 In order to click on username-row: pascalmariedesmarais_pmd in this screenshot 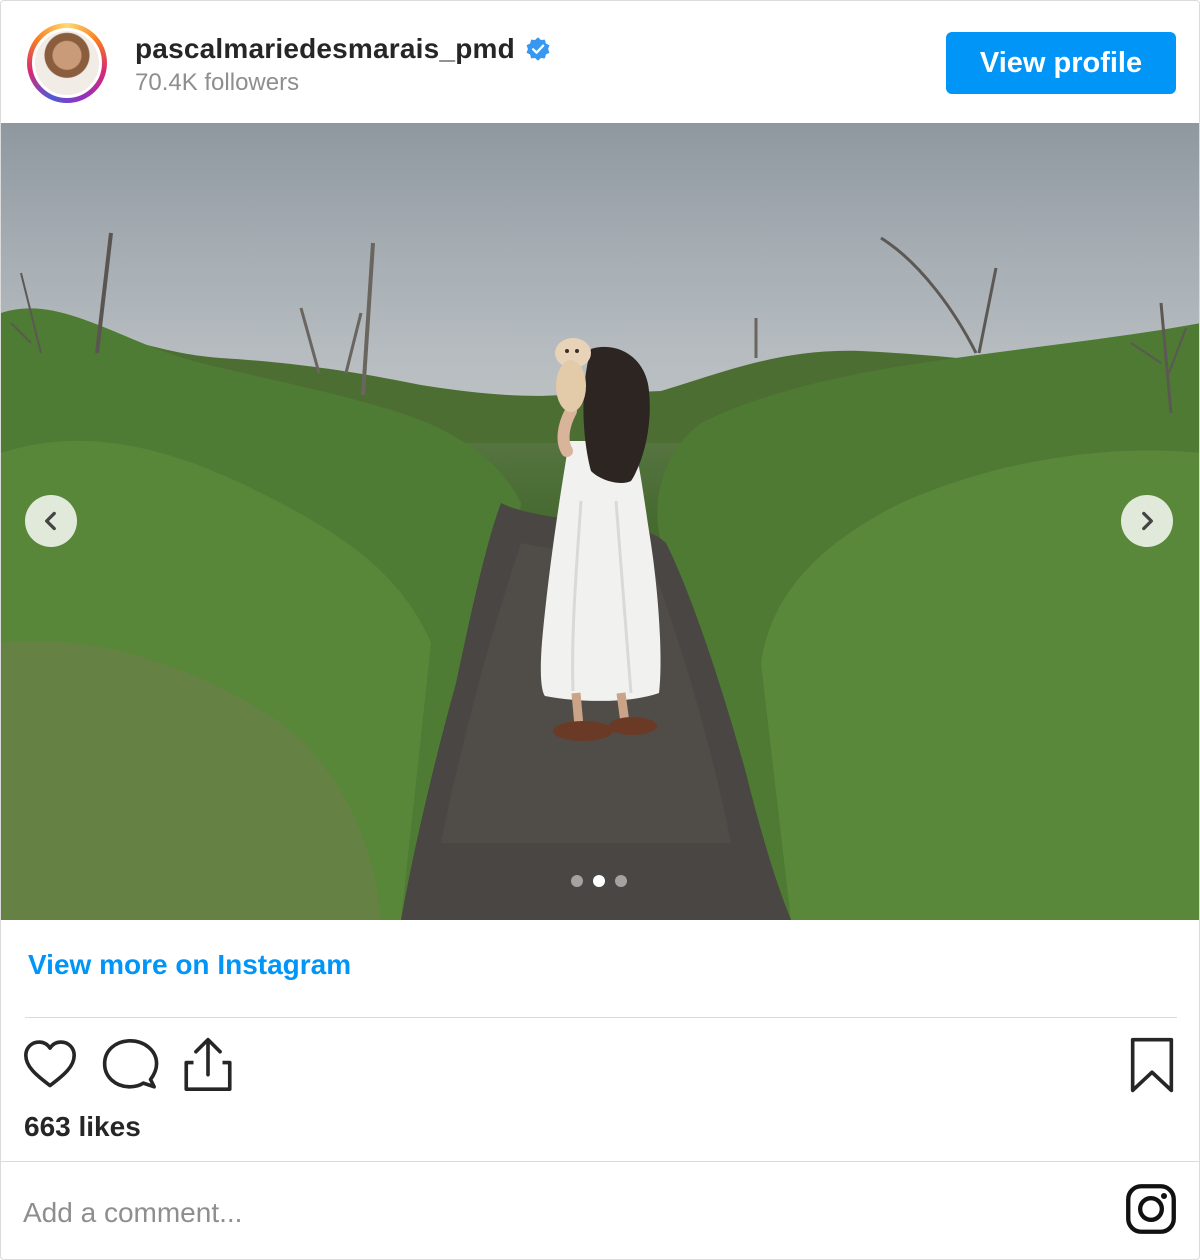, I will do `click(343, 49)`.